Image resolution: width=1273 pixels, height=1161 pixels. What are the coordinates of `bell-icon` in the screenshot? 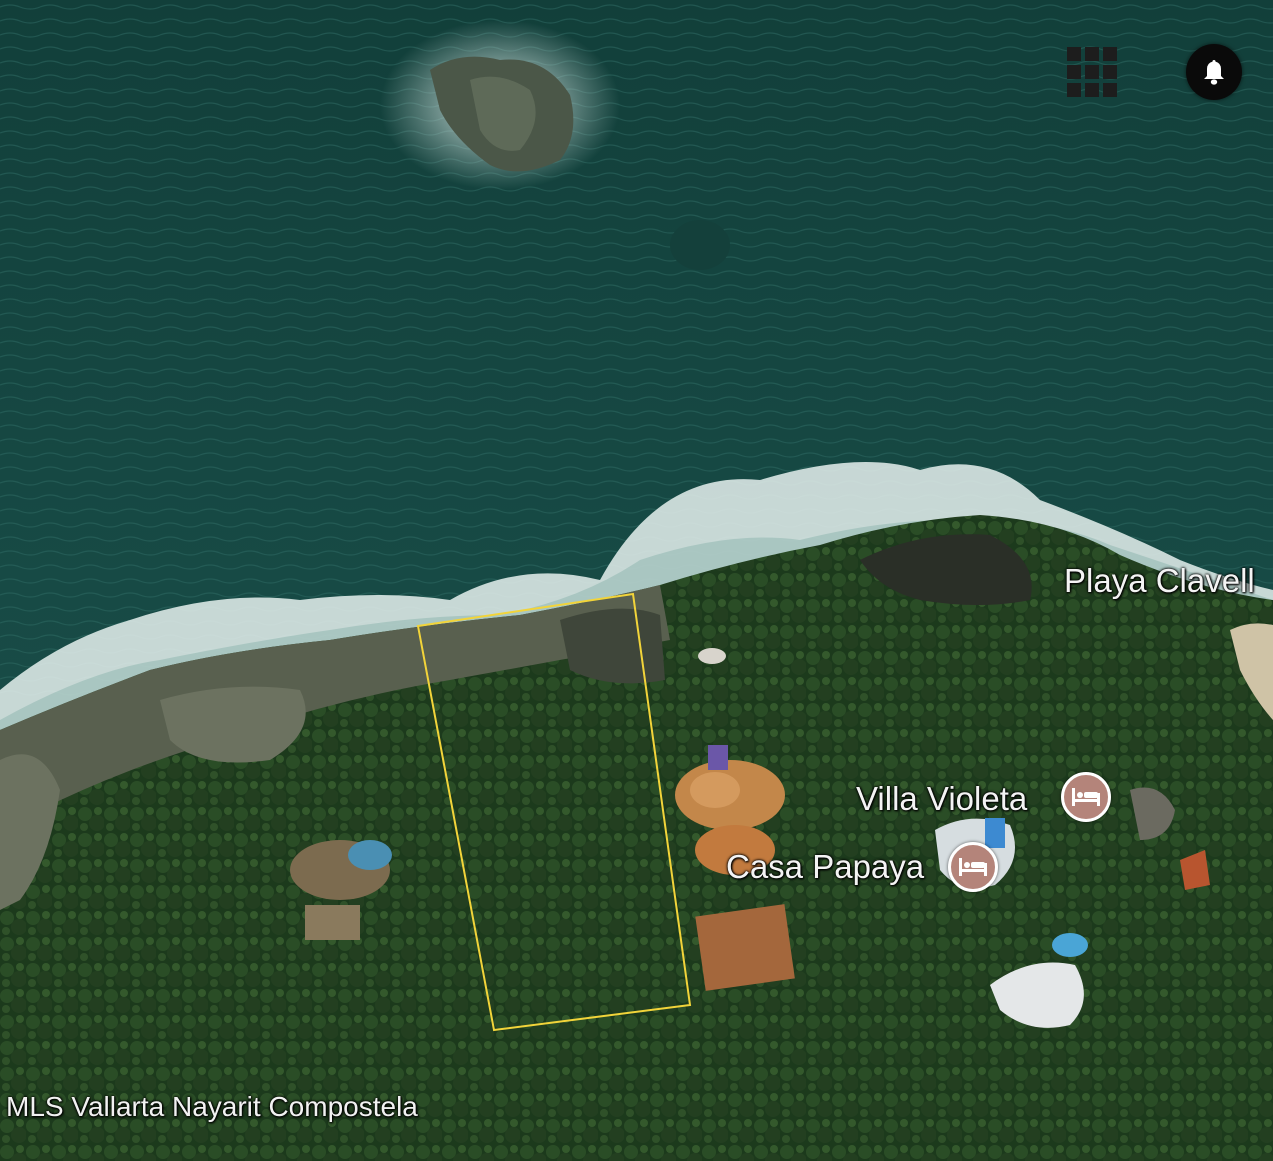 It's located at (1214, 72).